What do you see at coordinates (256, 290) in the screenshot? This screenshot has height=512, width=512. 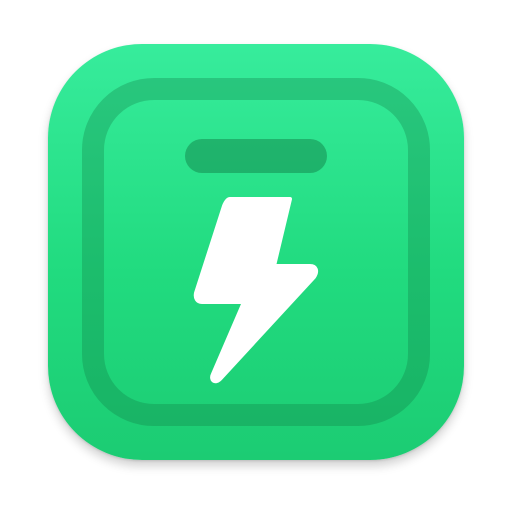 I see `lightning-icon` at bounding box center [256, 290].